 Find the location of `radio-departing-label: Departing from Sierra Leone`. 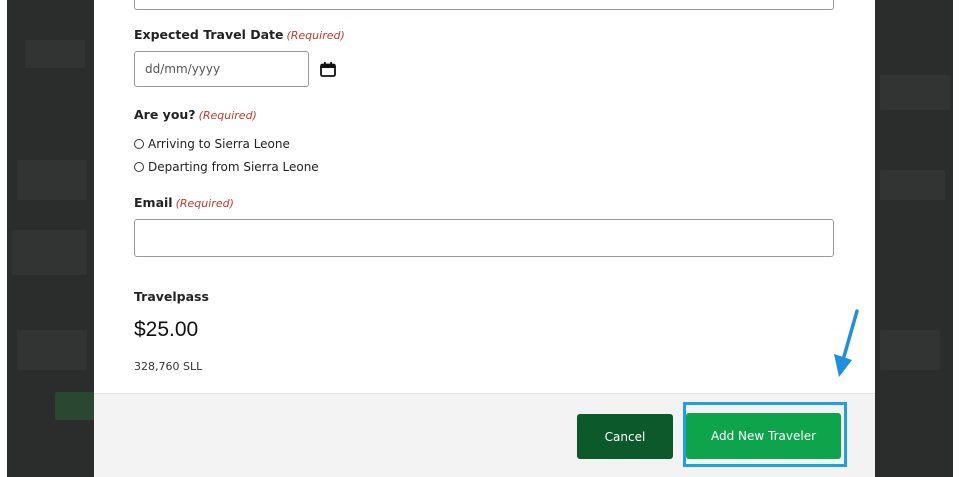

radio-departing-label: Departing from Sierra Leone is located at coordinates (233, 167).